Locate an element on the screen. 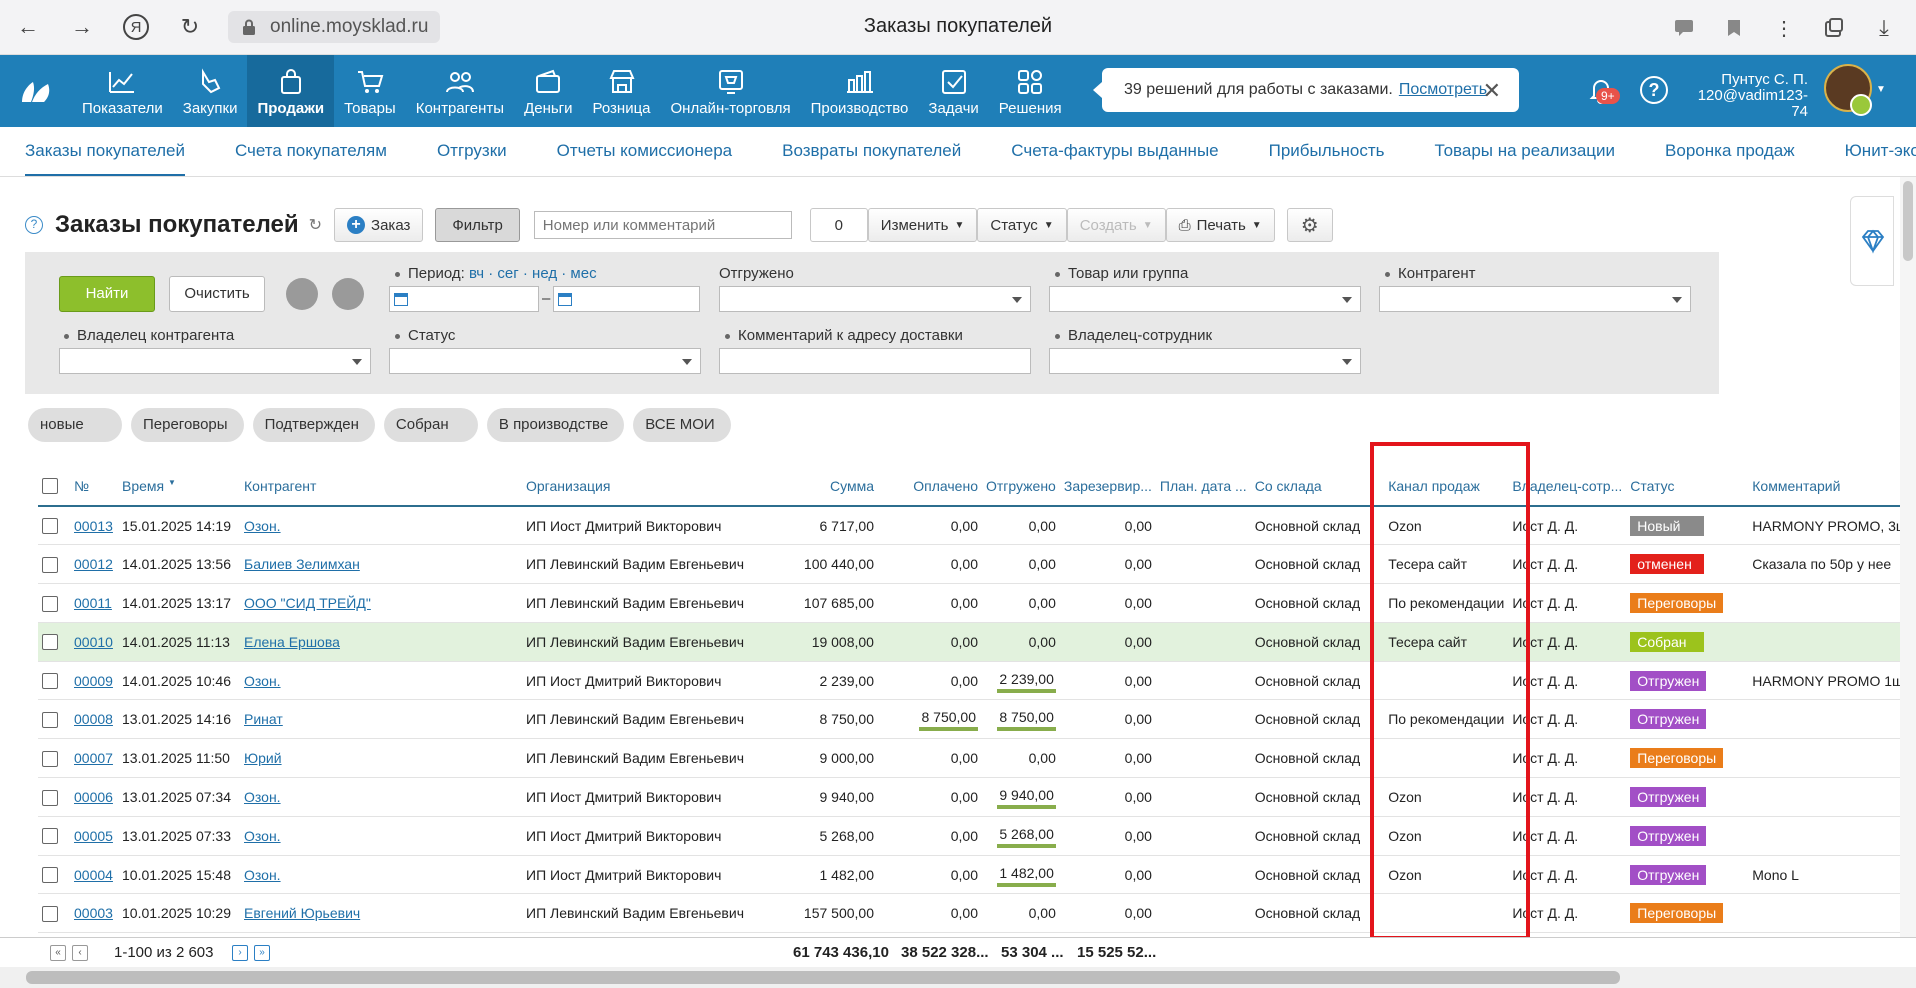  address-bar: online.moysklad.ru is located at coordinates (334, 27).